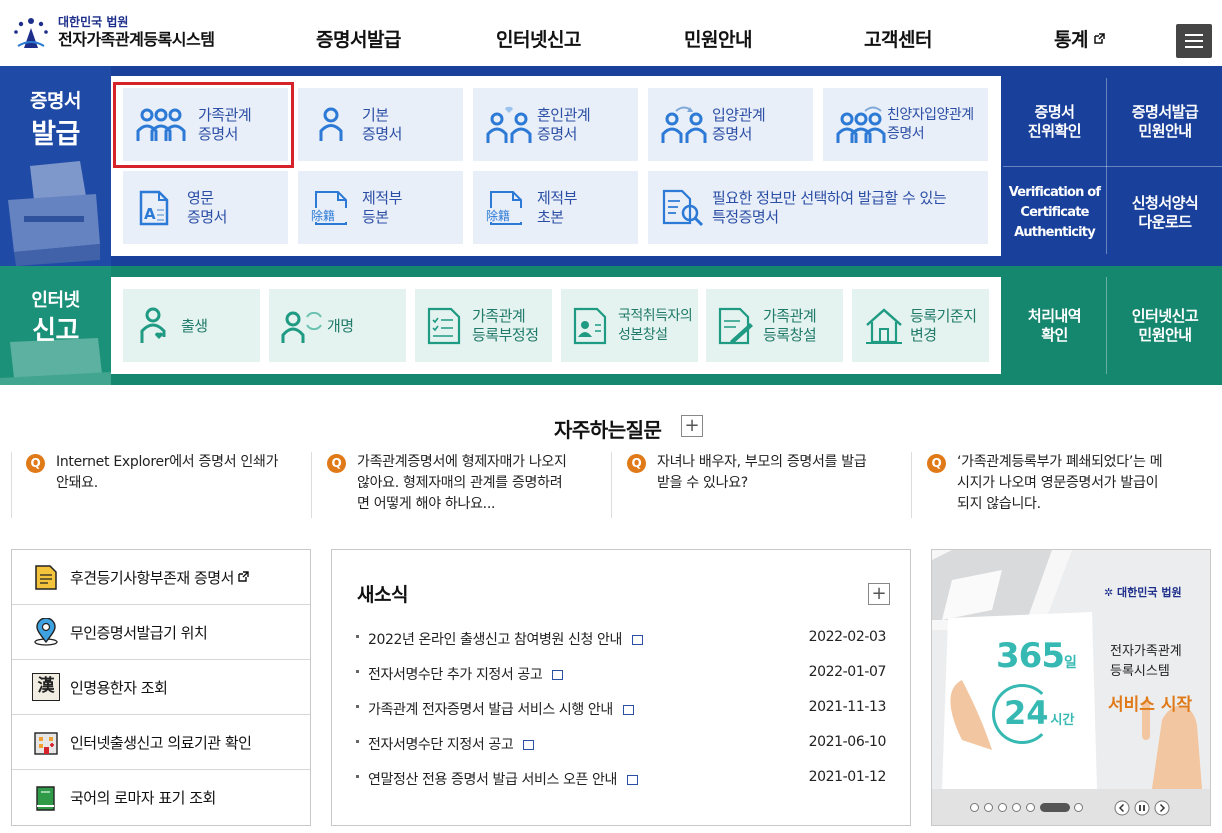 This screenshot has height=833, width=1222. I want to click on tile-marriage-cert: 혼인관계 증명서, so click(555, 124).